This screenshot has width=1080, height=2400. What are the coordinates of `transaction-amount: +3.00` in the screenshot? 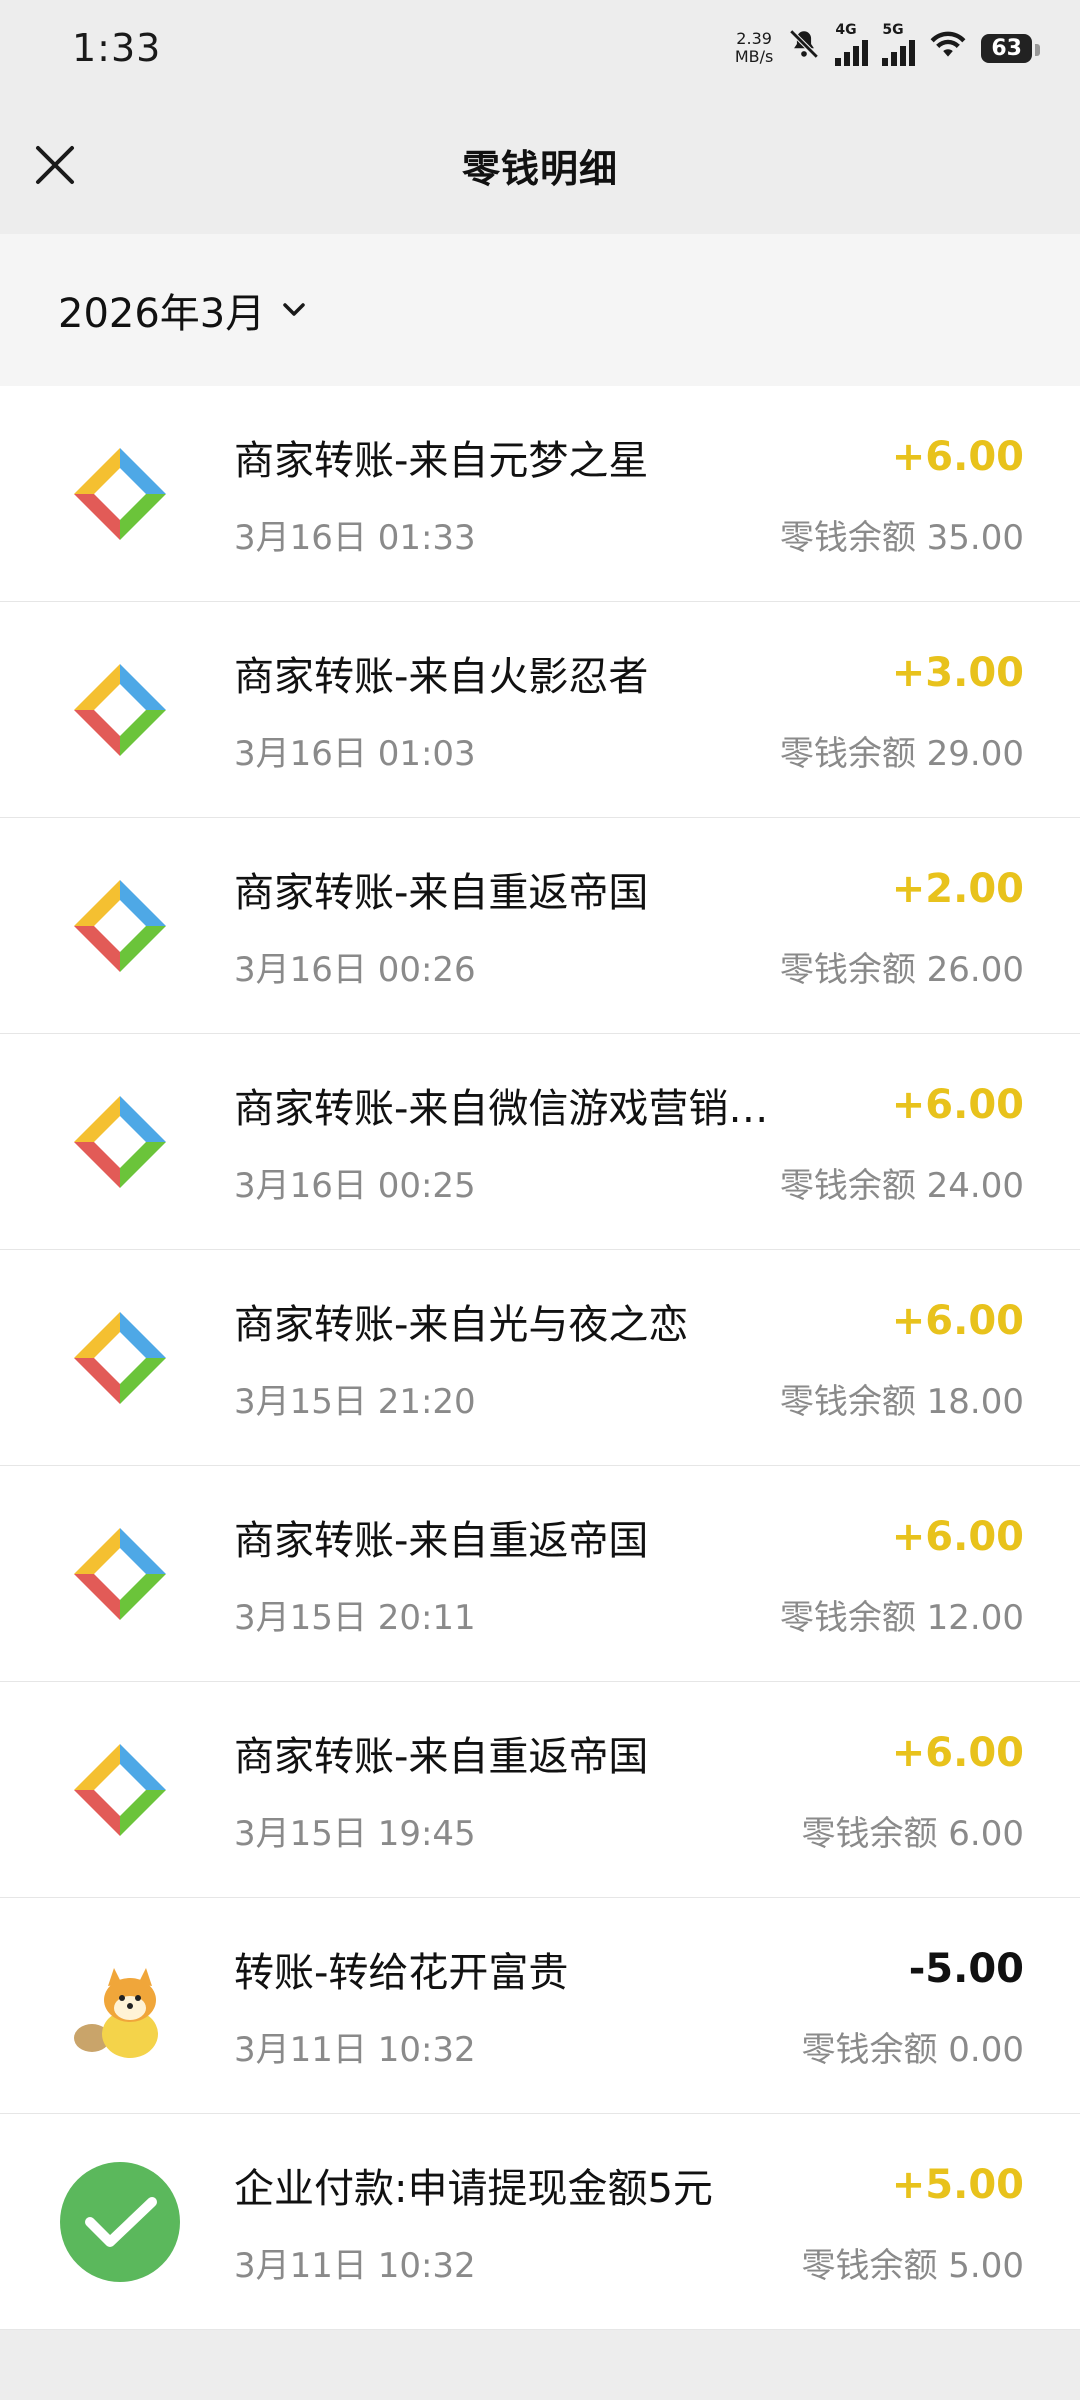 It's located at (957, 673).